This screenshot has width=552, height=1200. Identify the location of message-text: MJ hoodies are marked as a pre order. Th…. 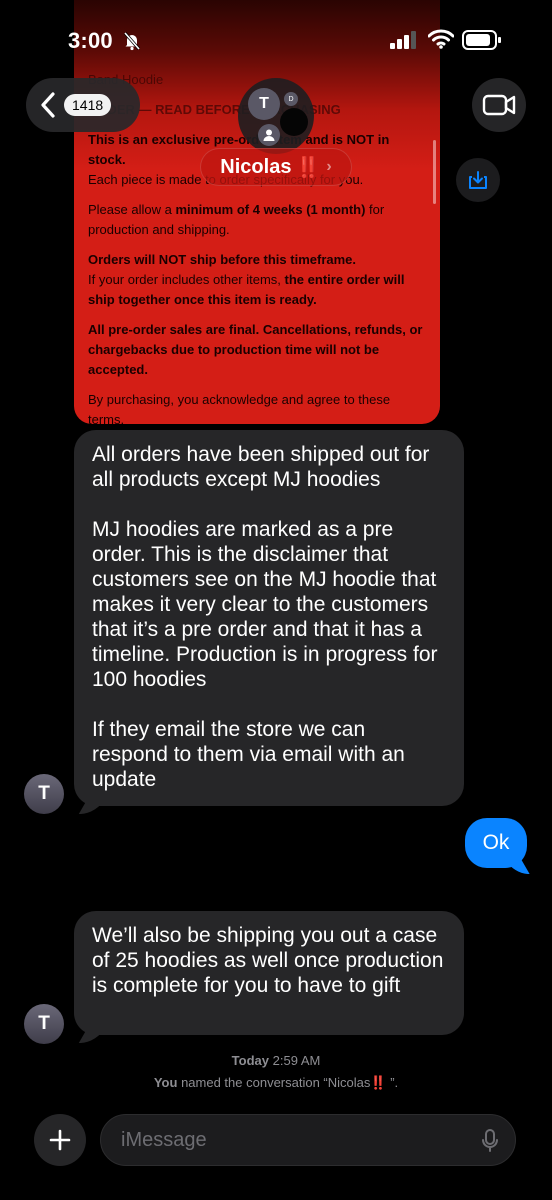
(265, 604).